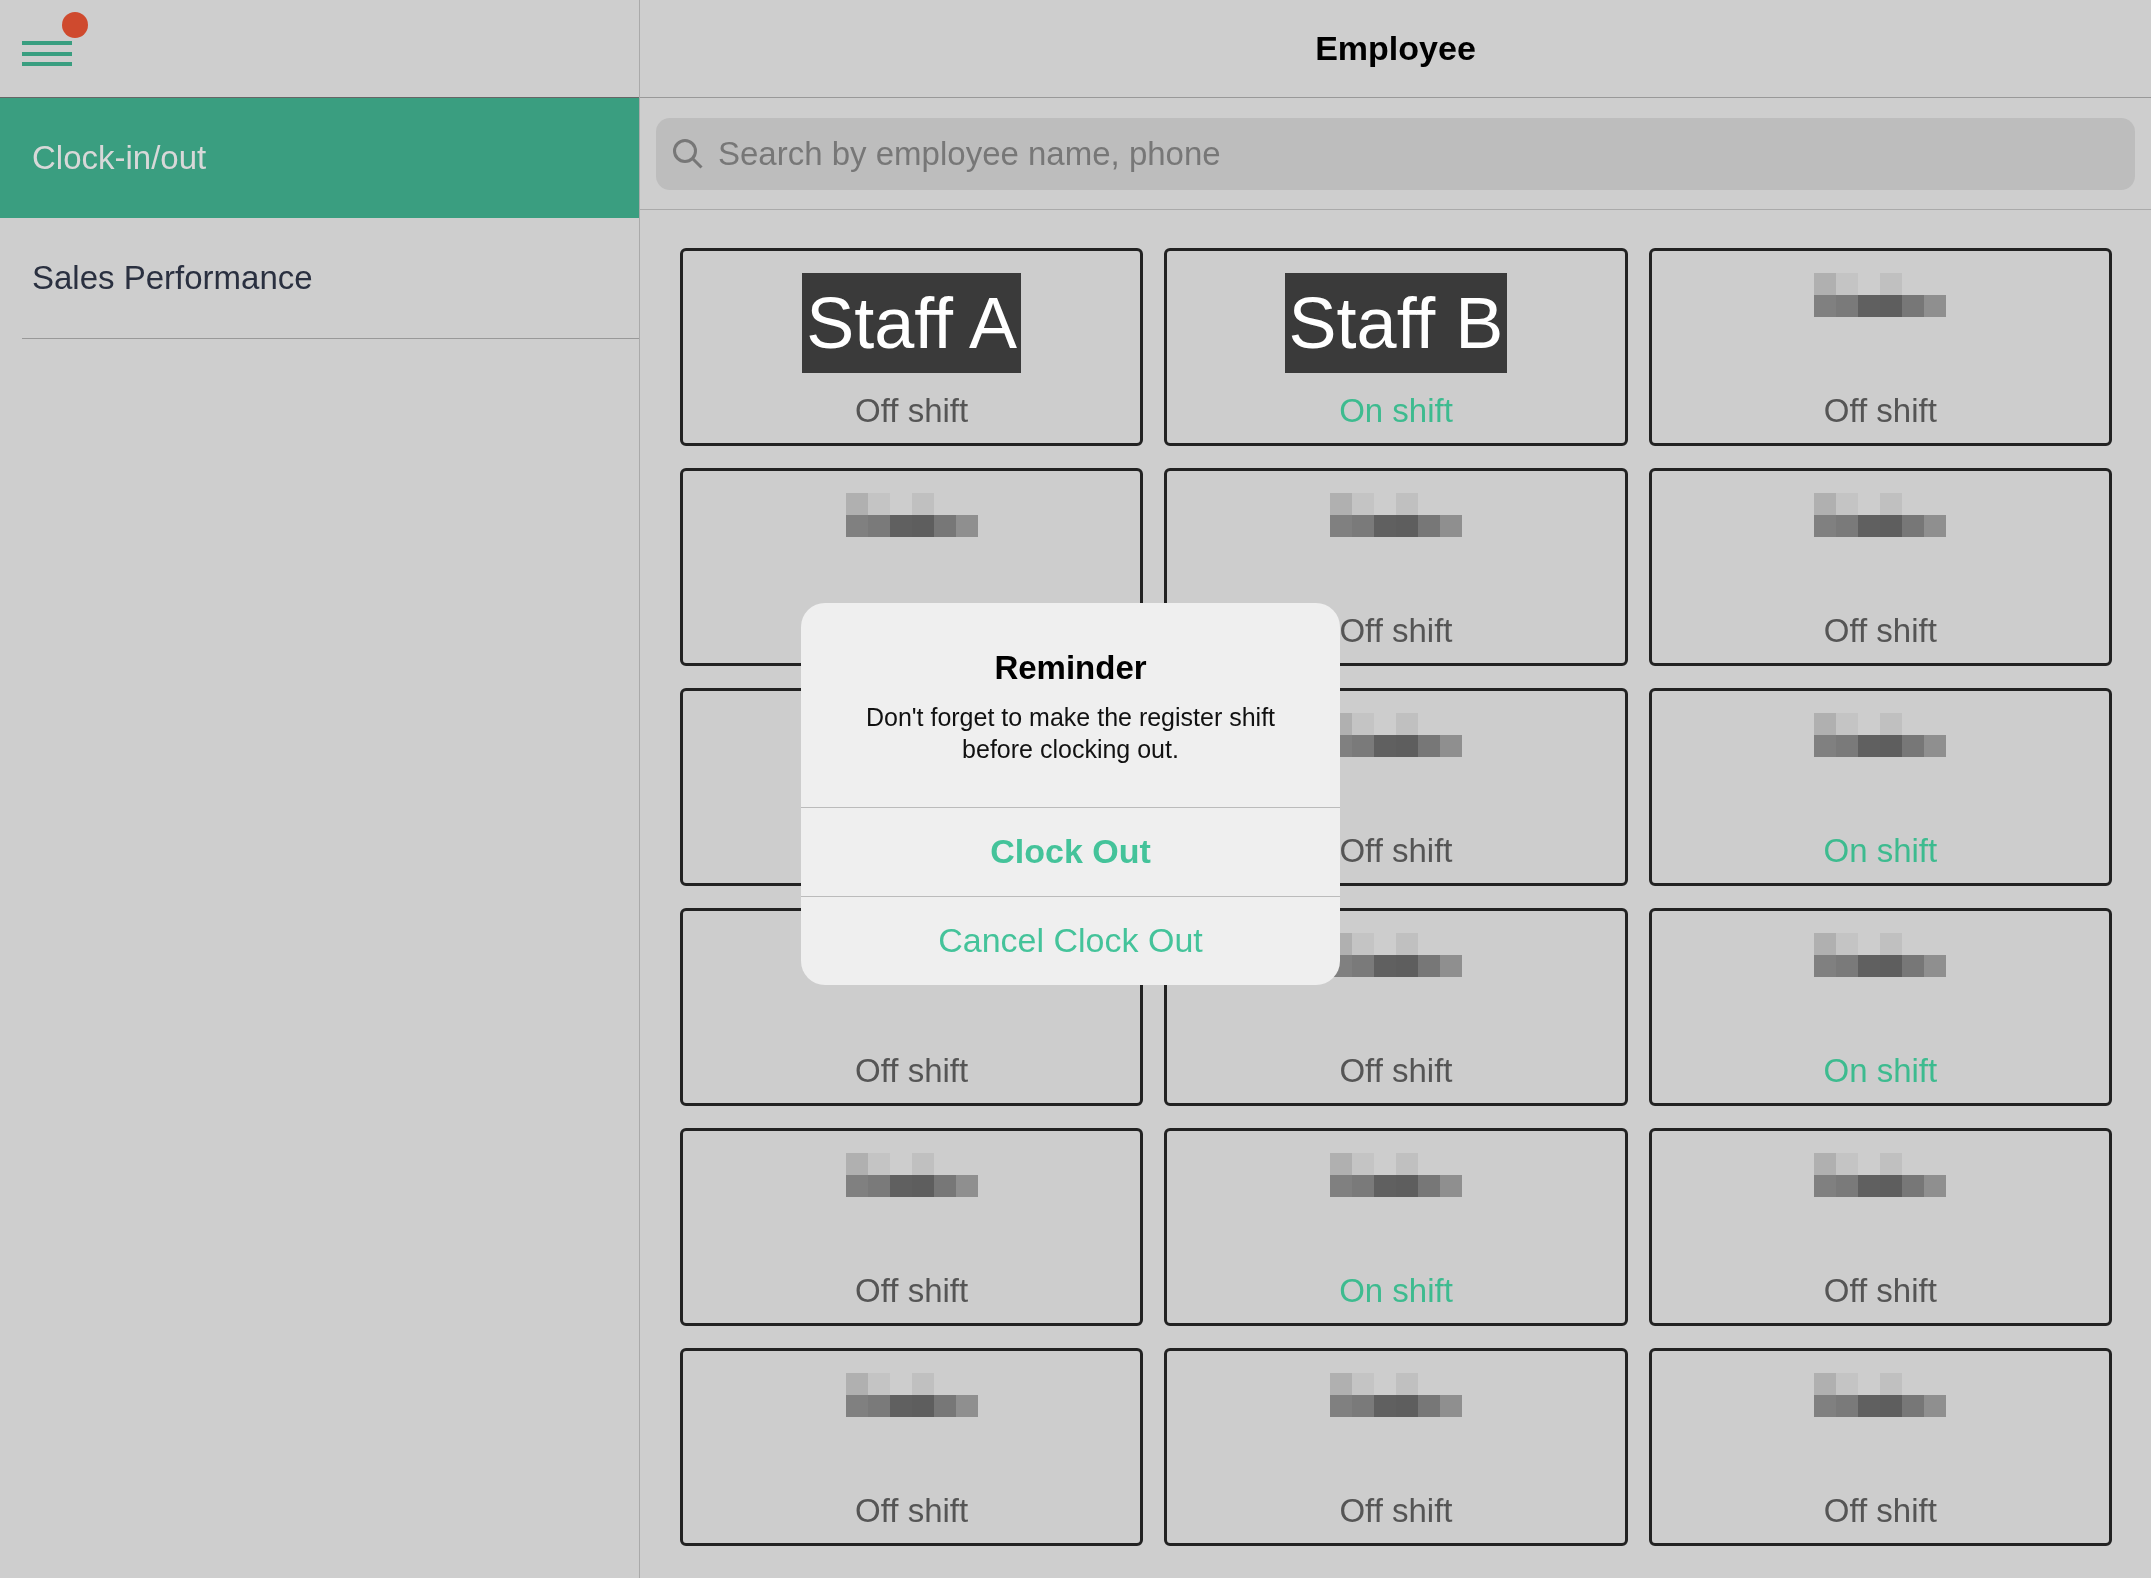  I want to click on staff-name-label: Staff A, so click(912, 323).